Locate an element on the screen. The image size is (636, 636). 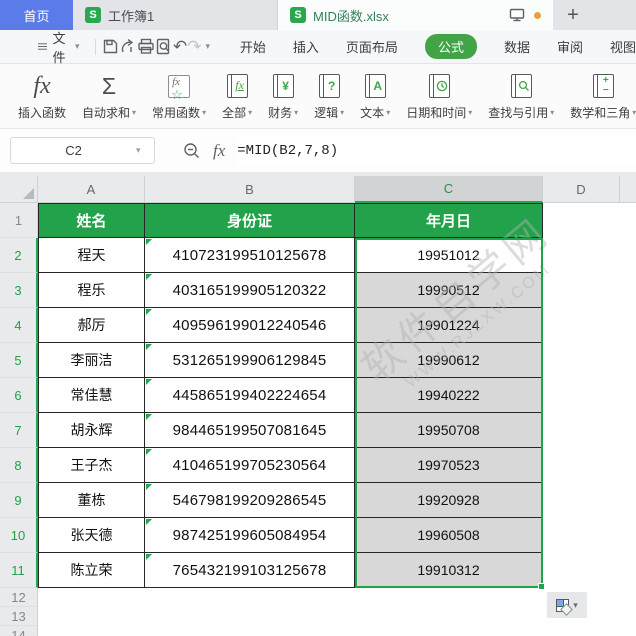
home-button: 首页 is located at coordinates (36, 15).